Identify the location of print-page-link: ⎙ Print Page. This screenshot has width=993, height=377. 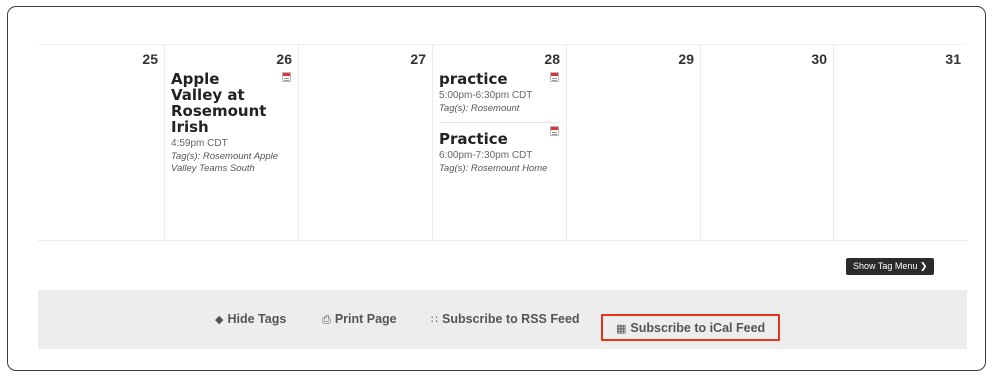
(359, 319).